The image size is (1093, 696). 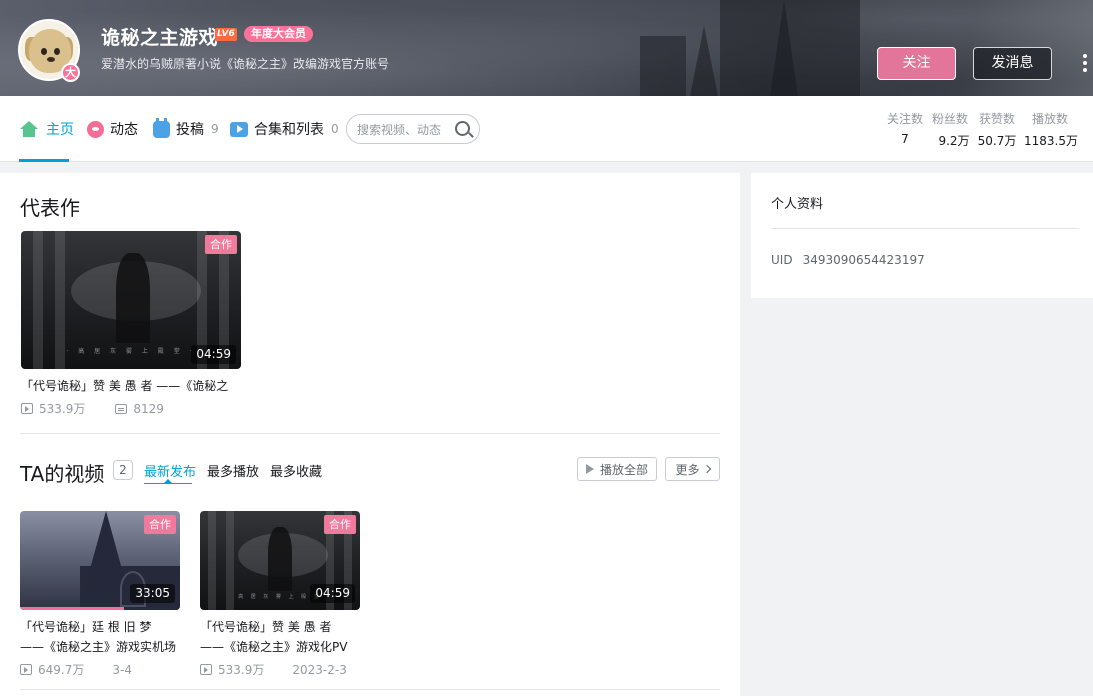 What do you see at coordinates (296, 470) in the screenshot?
I see `tab-most-favorited: 最多收藏` at bounding box center [296, 470].